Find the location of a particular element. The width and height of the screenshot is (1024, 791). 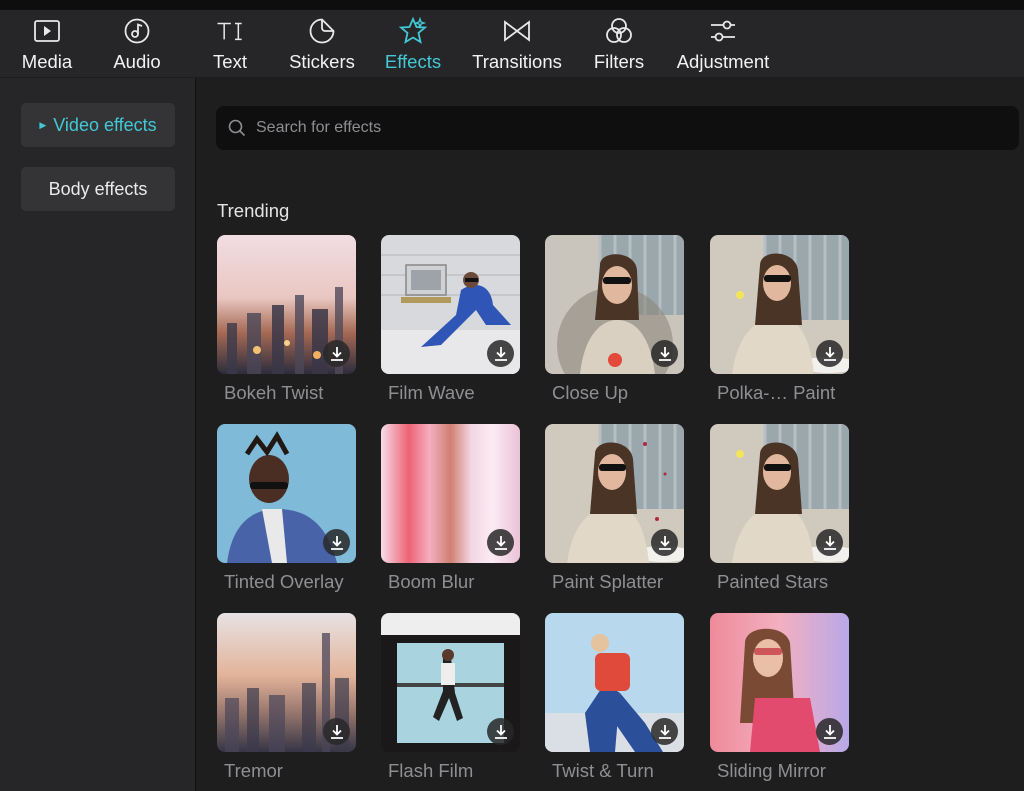

effect-card-bokeh-twist: Bokeh Twist is located at coordinates (286, 319).